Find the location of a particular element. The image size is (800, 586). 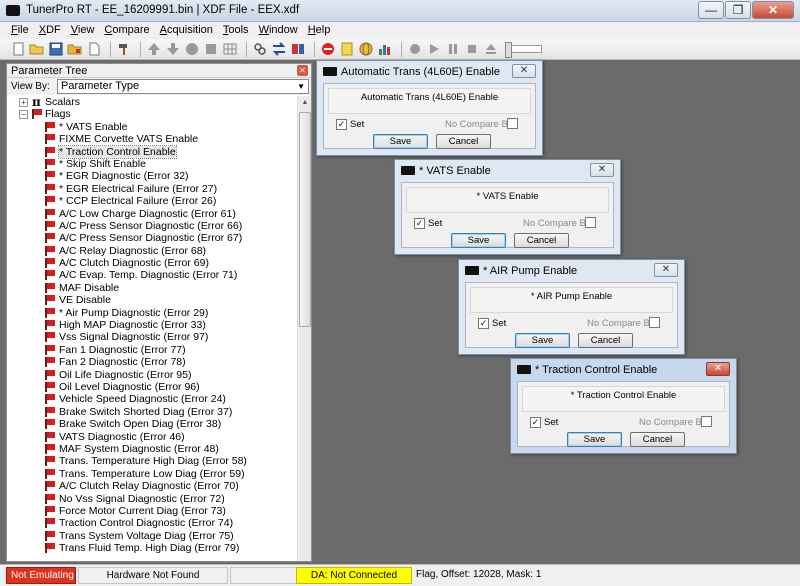

tree-item: A/C Clutch Relay Diagnostic (Error 70) is located at coordinates (152, 486).